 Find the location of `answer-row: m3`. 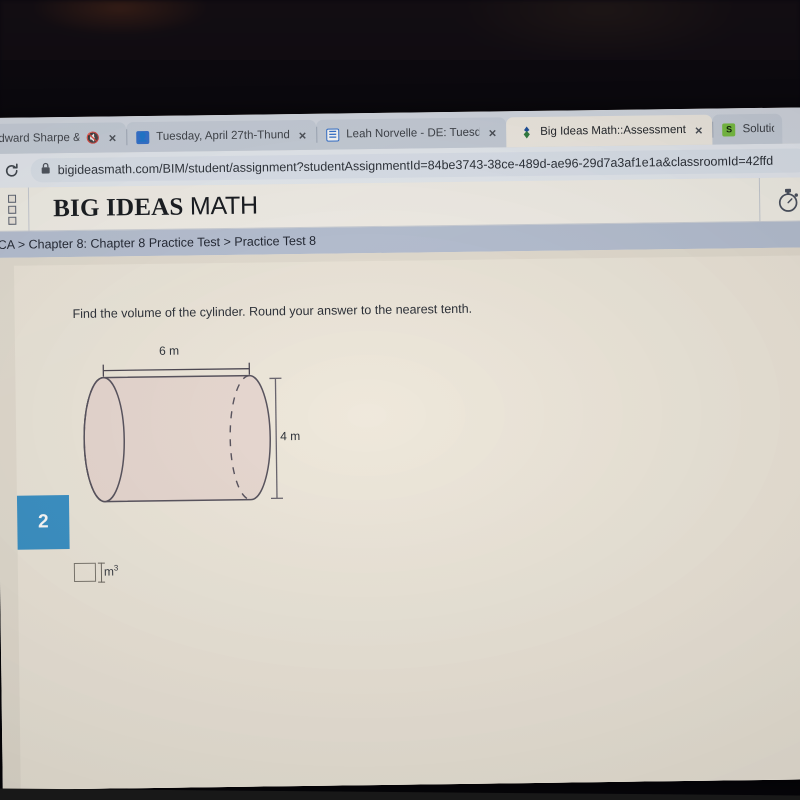

answer-row: m3 is located at coordinates (96, 572).